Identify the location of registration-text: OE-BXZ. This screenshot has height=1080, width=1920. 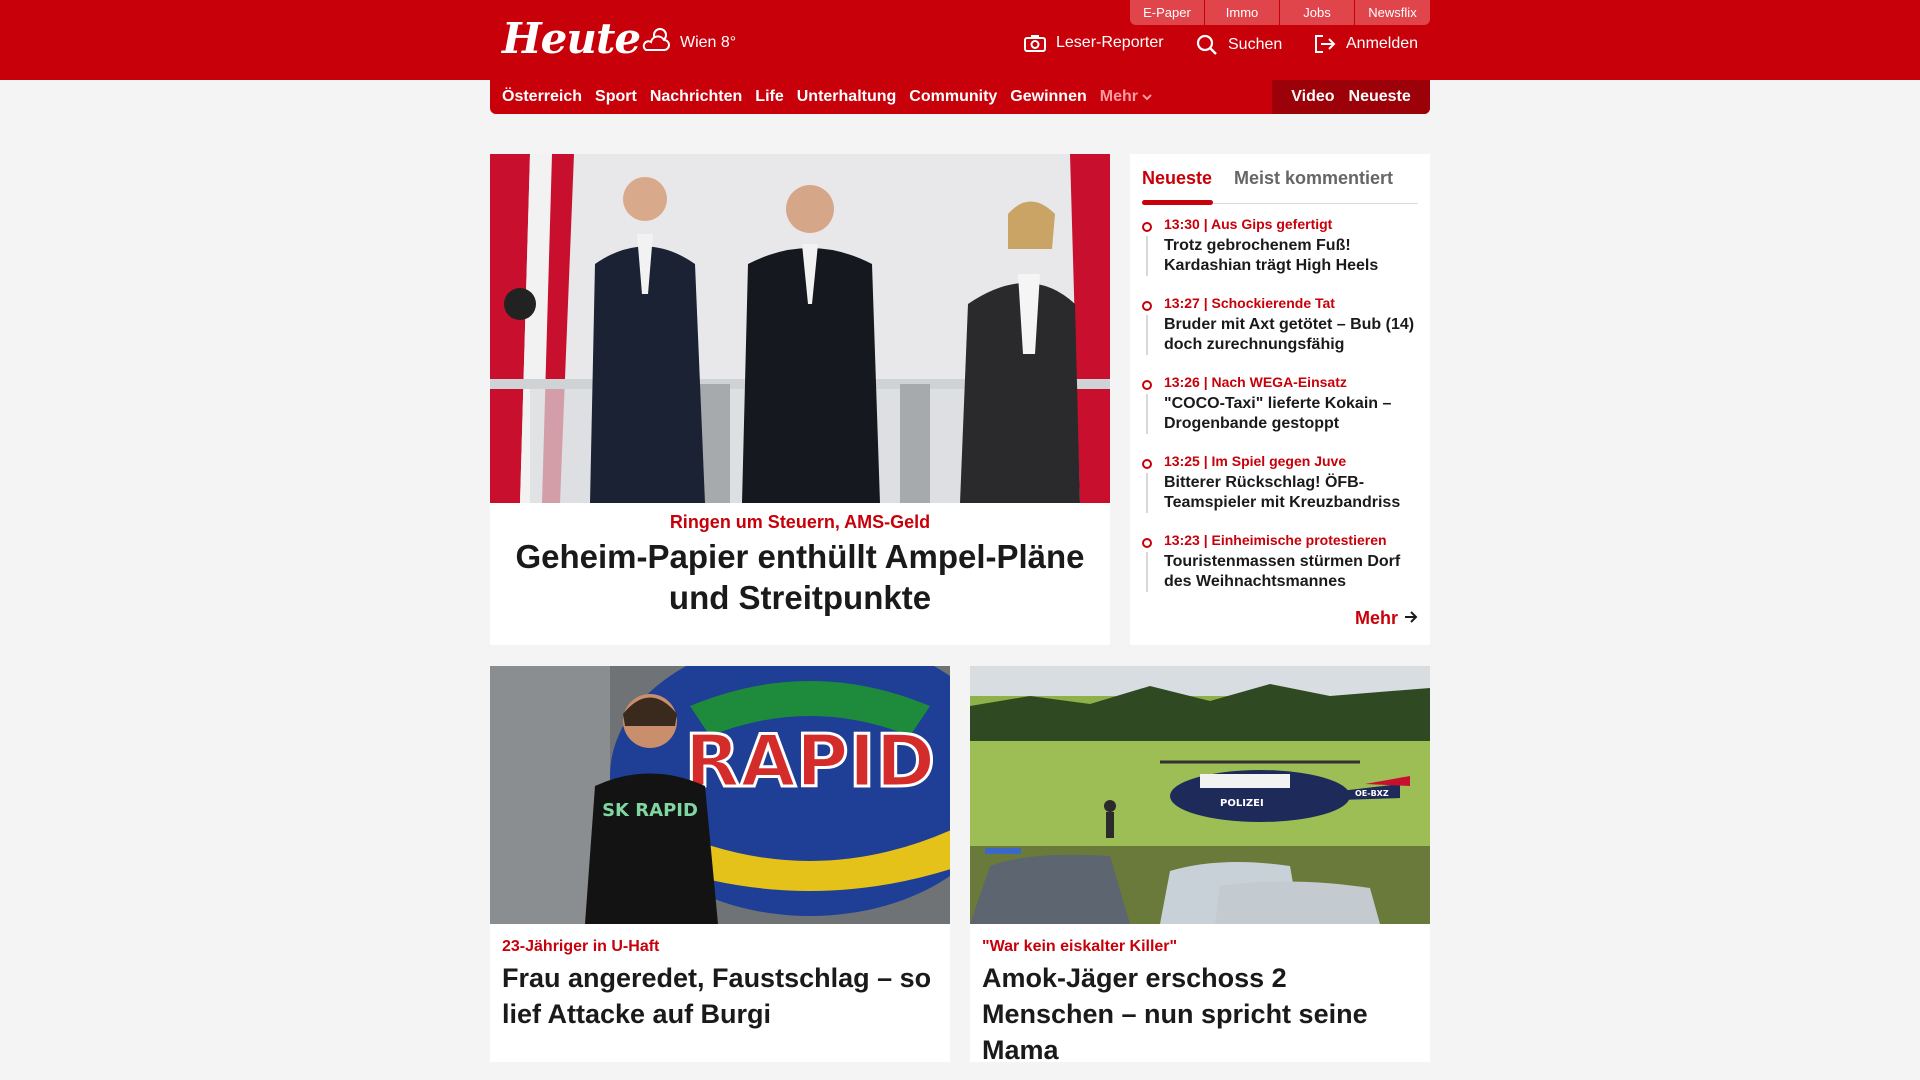
(1372, 793).